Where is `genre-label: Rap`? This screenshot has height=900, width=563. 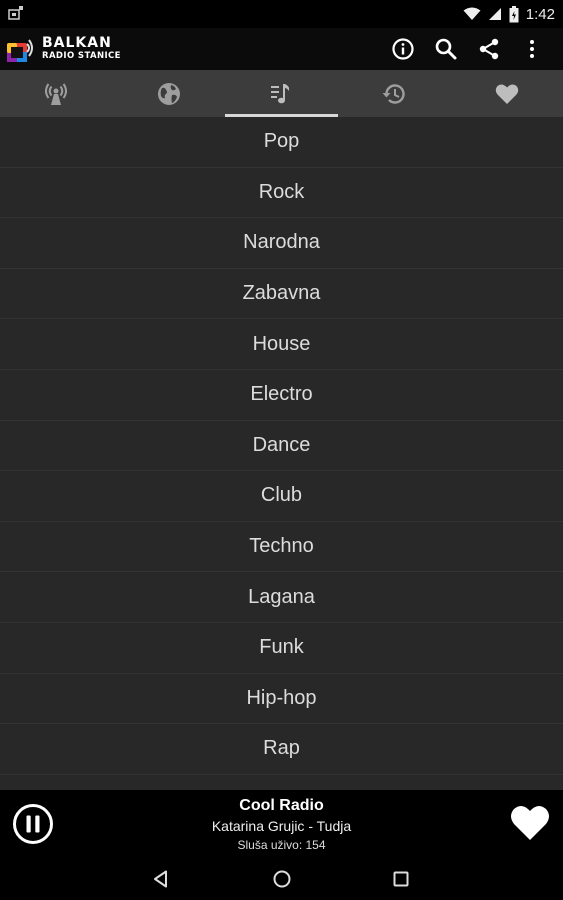 genre-label: Rap is located at coordinates (281, 748).